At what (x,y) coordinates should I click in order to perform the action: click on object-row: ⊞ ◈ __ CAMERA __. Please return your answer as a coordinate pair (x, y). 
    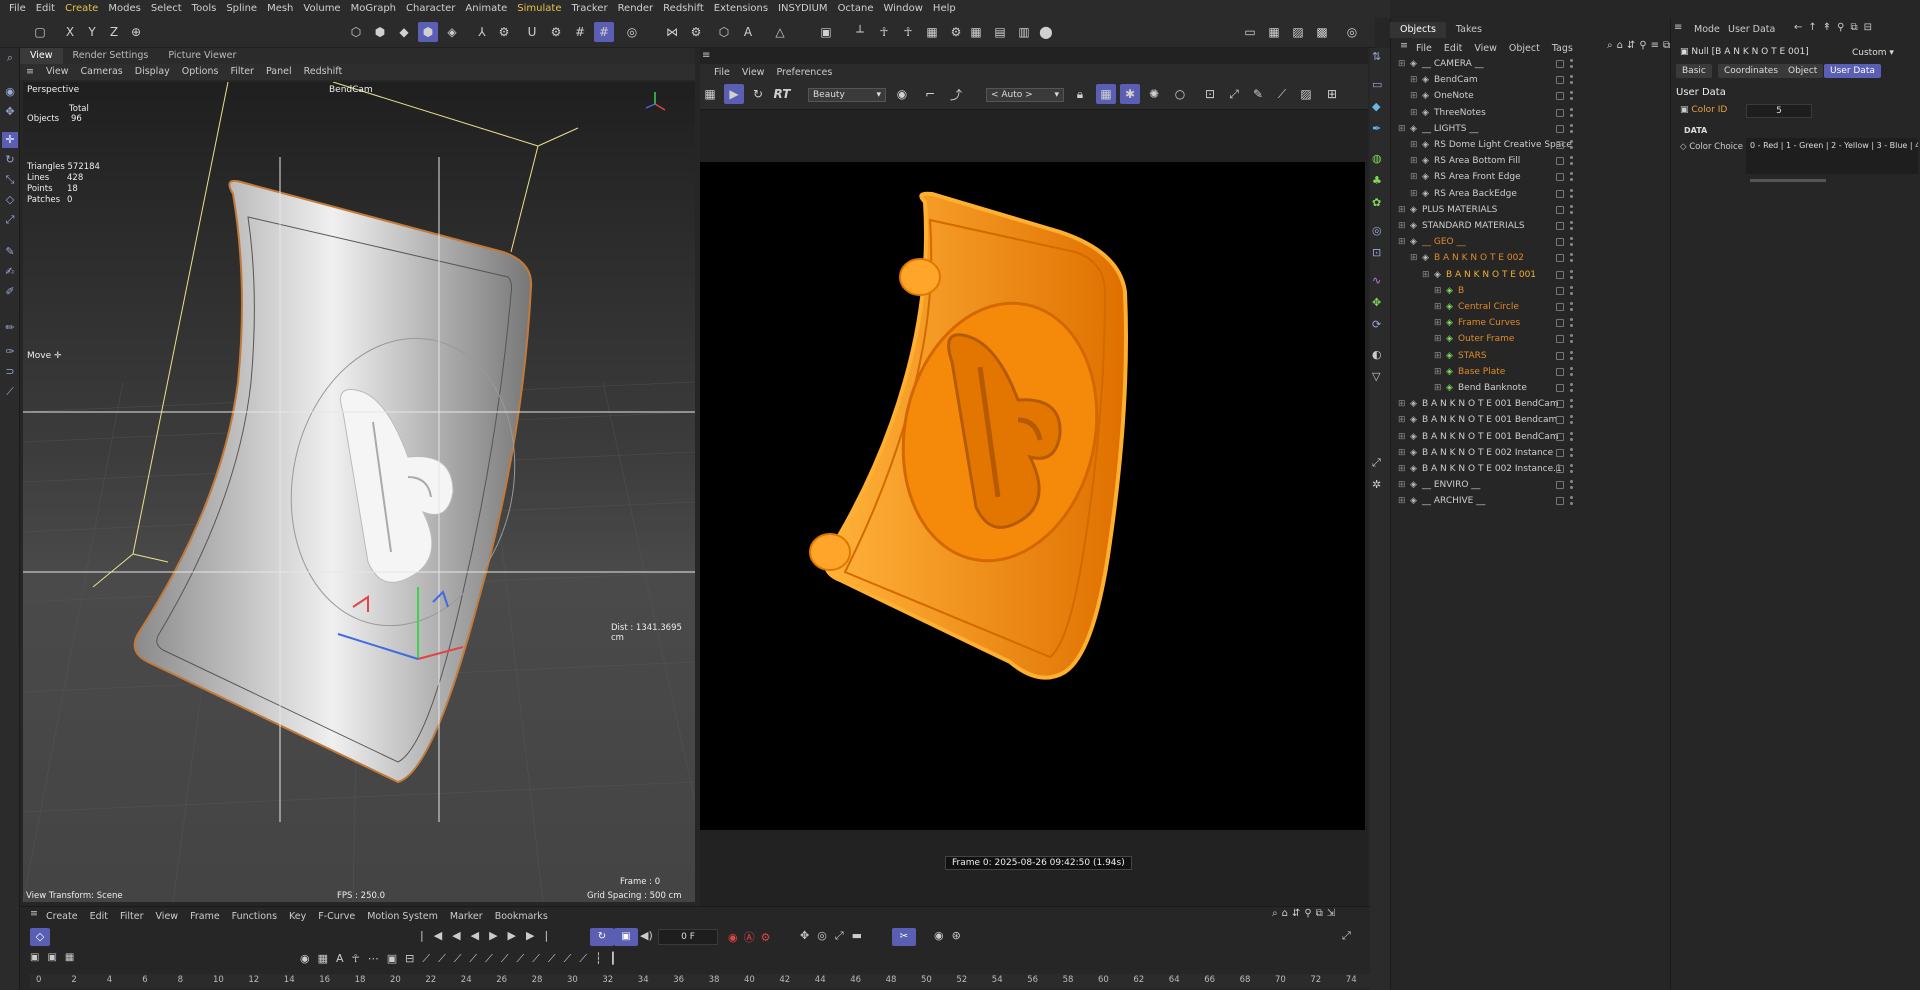
    Looking at the image, I should click on (1530, 64).